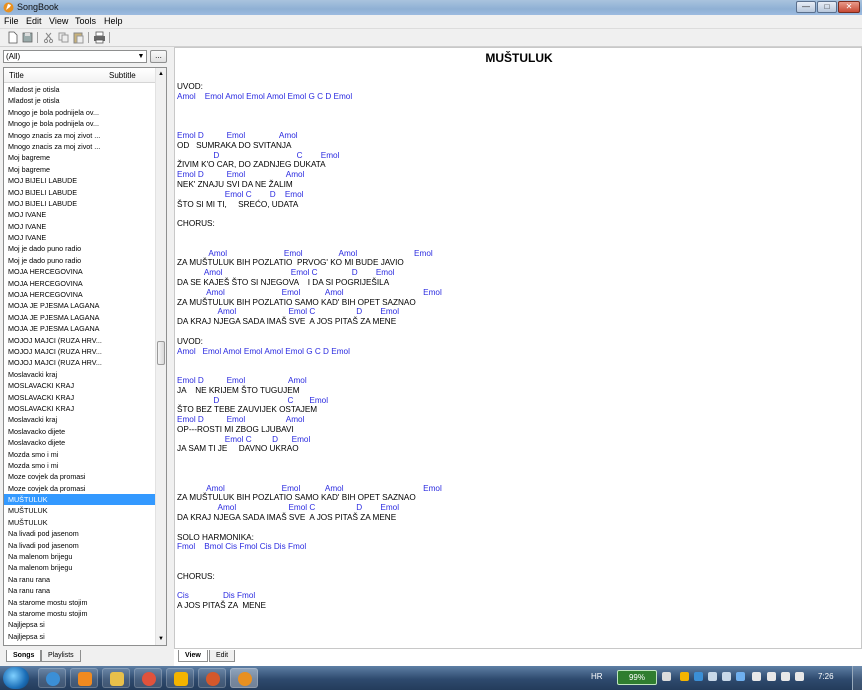  What do you see at coordinates (78, 37) in the screenshot?
I see `paste-icon` at bounding box center [78, 37].